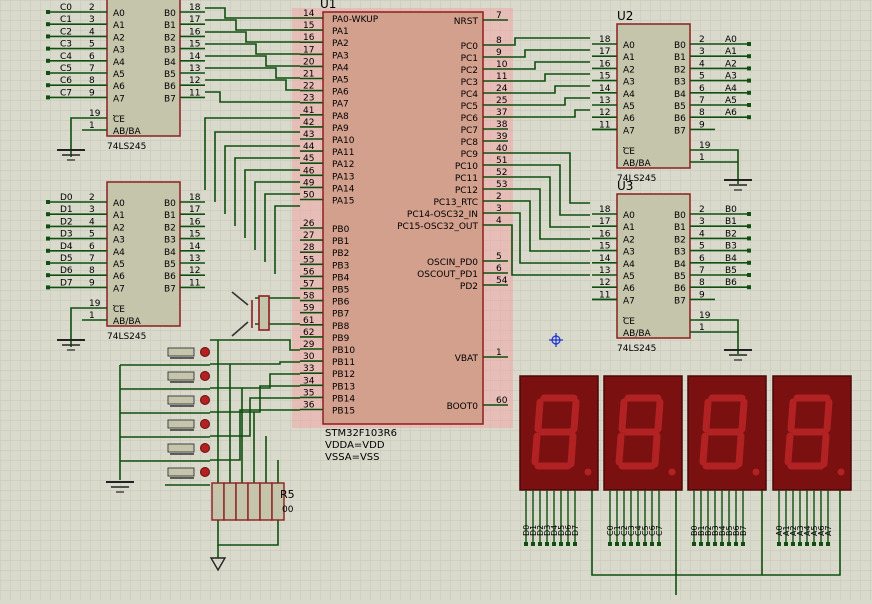 This screenshot has width=872, height=604. Describe the element at coordinates (309, 297) in the screenshot. I see `mcu-pin-number: 58` at that location.